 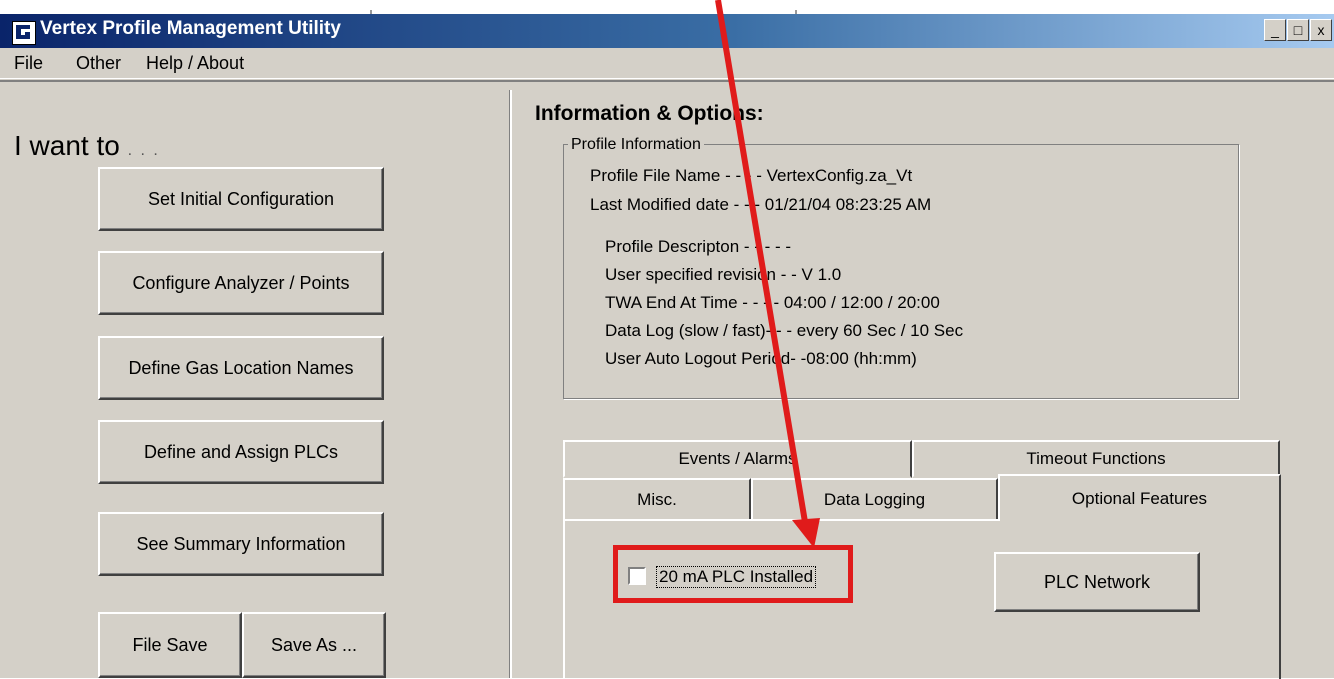 I want to click on user-specified-revision: User specified revision - - V 1.0, so click(x=723, y=274).